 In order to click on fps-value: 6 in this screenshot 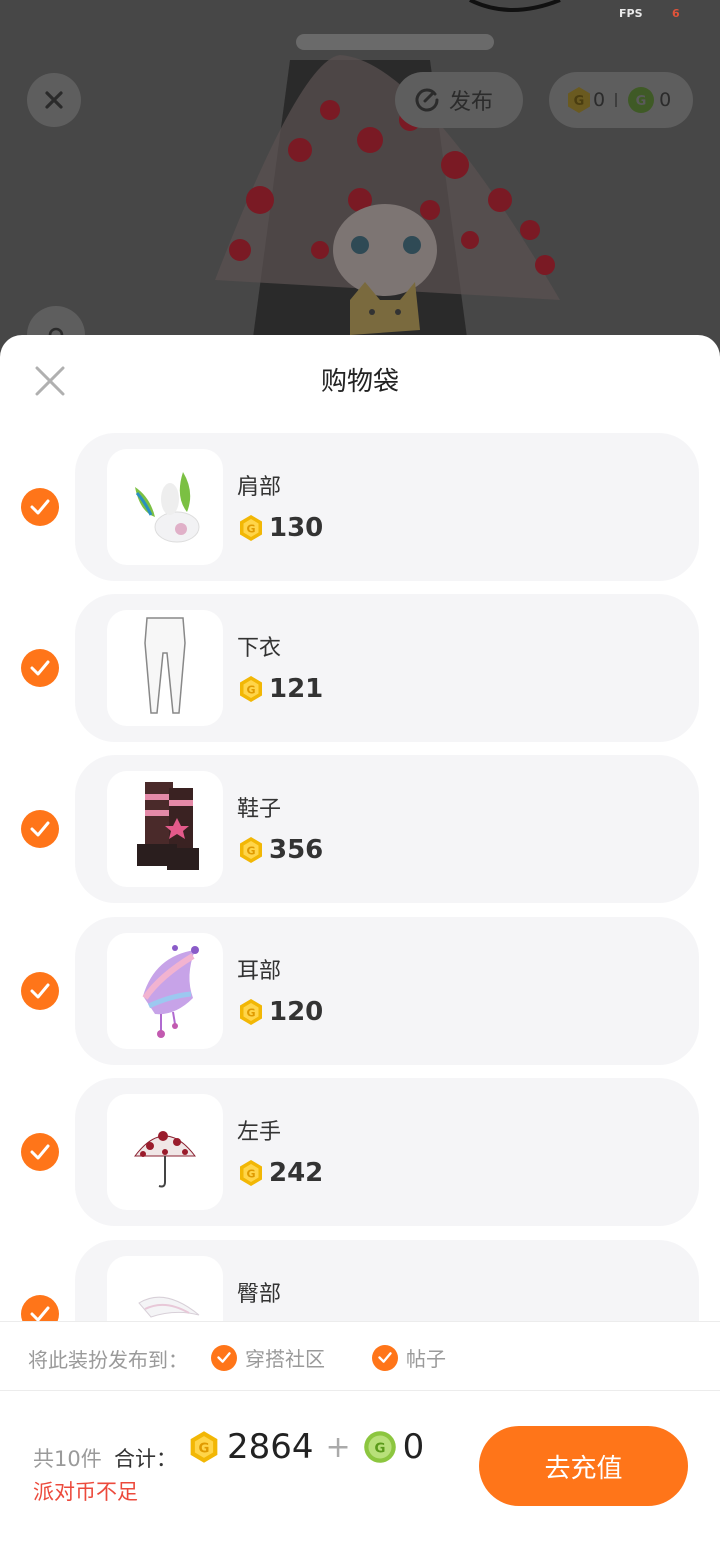, I will do `click(676, 13)`.